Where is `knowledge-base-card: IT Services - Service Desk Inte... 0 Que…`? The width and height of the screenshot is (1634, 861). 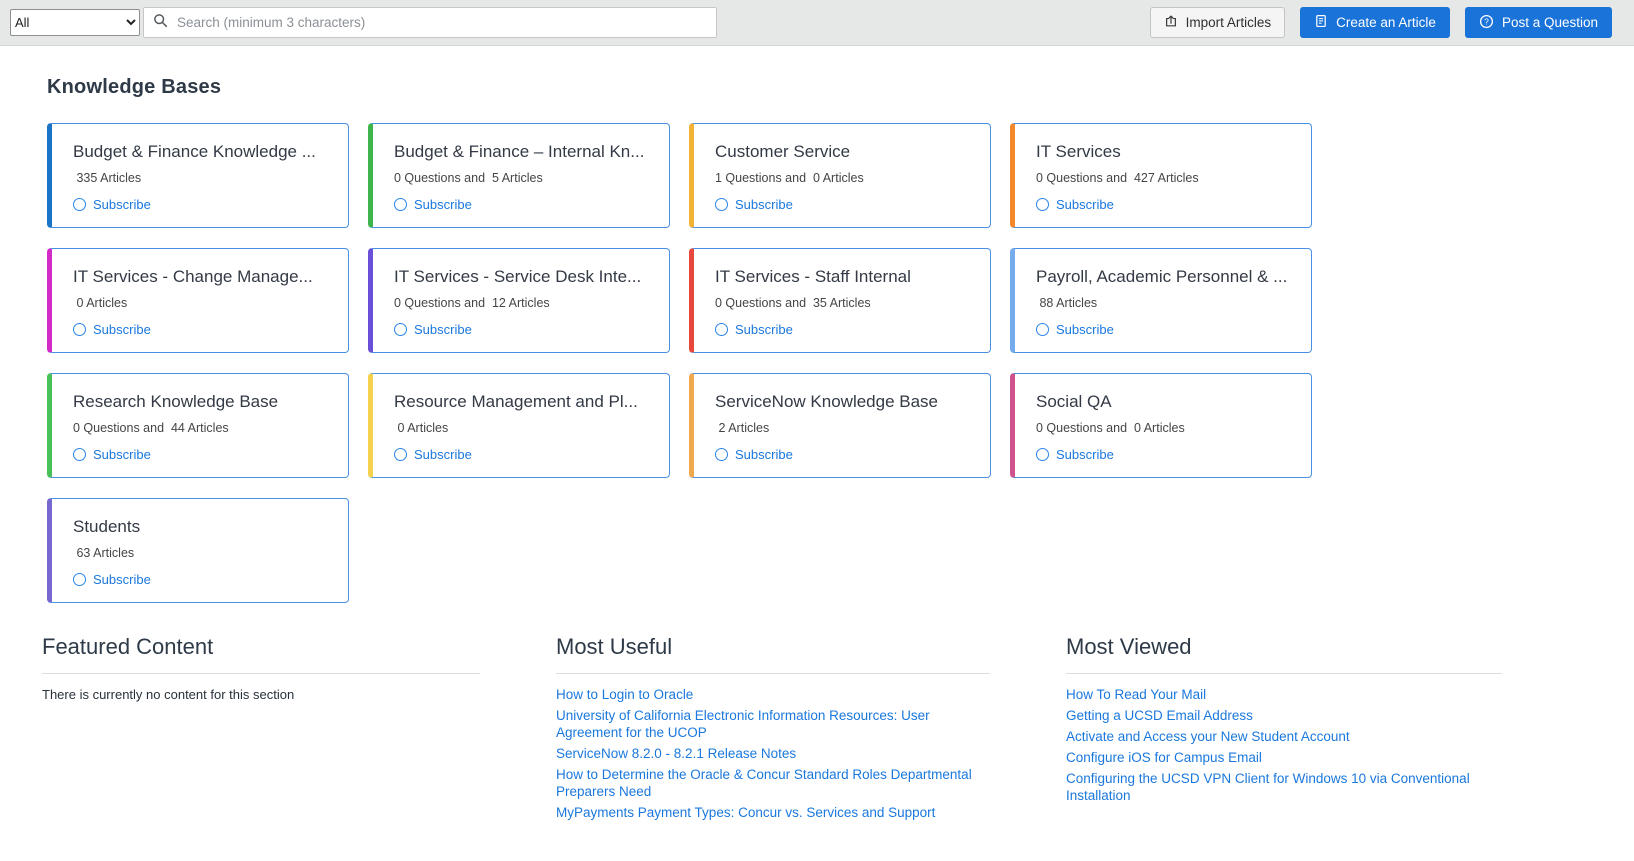 knowledge-base-card: IT Services - Service Desk Inte... 0 Que… is located at coordinates (519, 300).